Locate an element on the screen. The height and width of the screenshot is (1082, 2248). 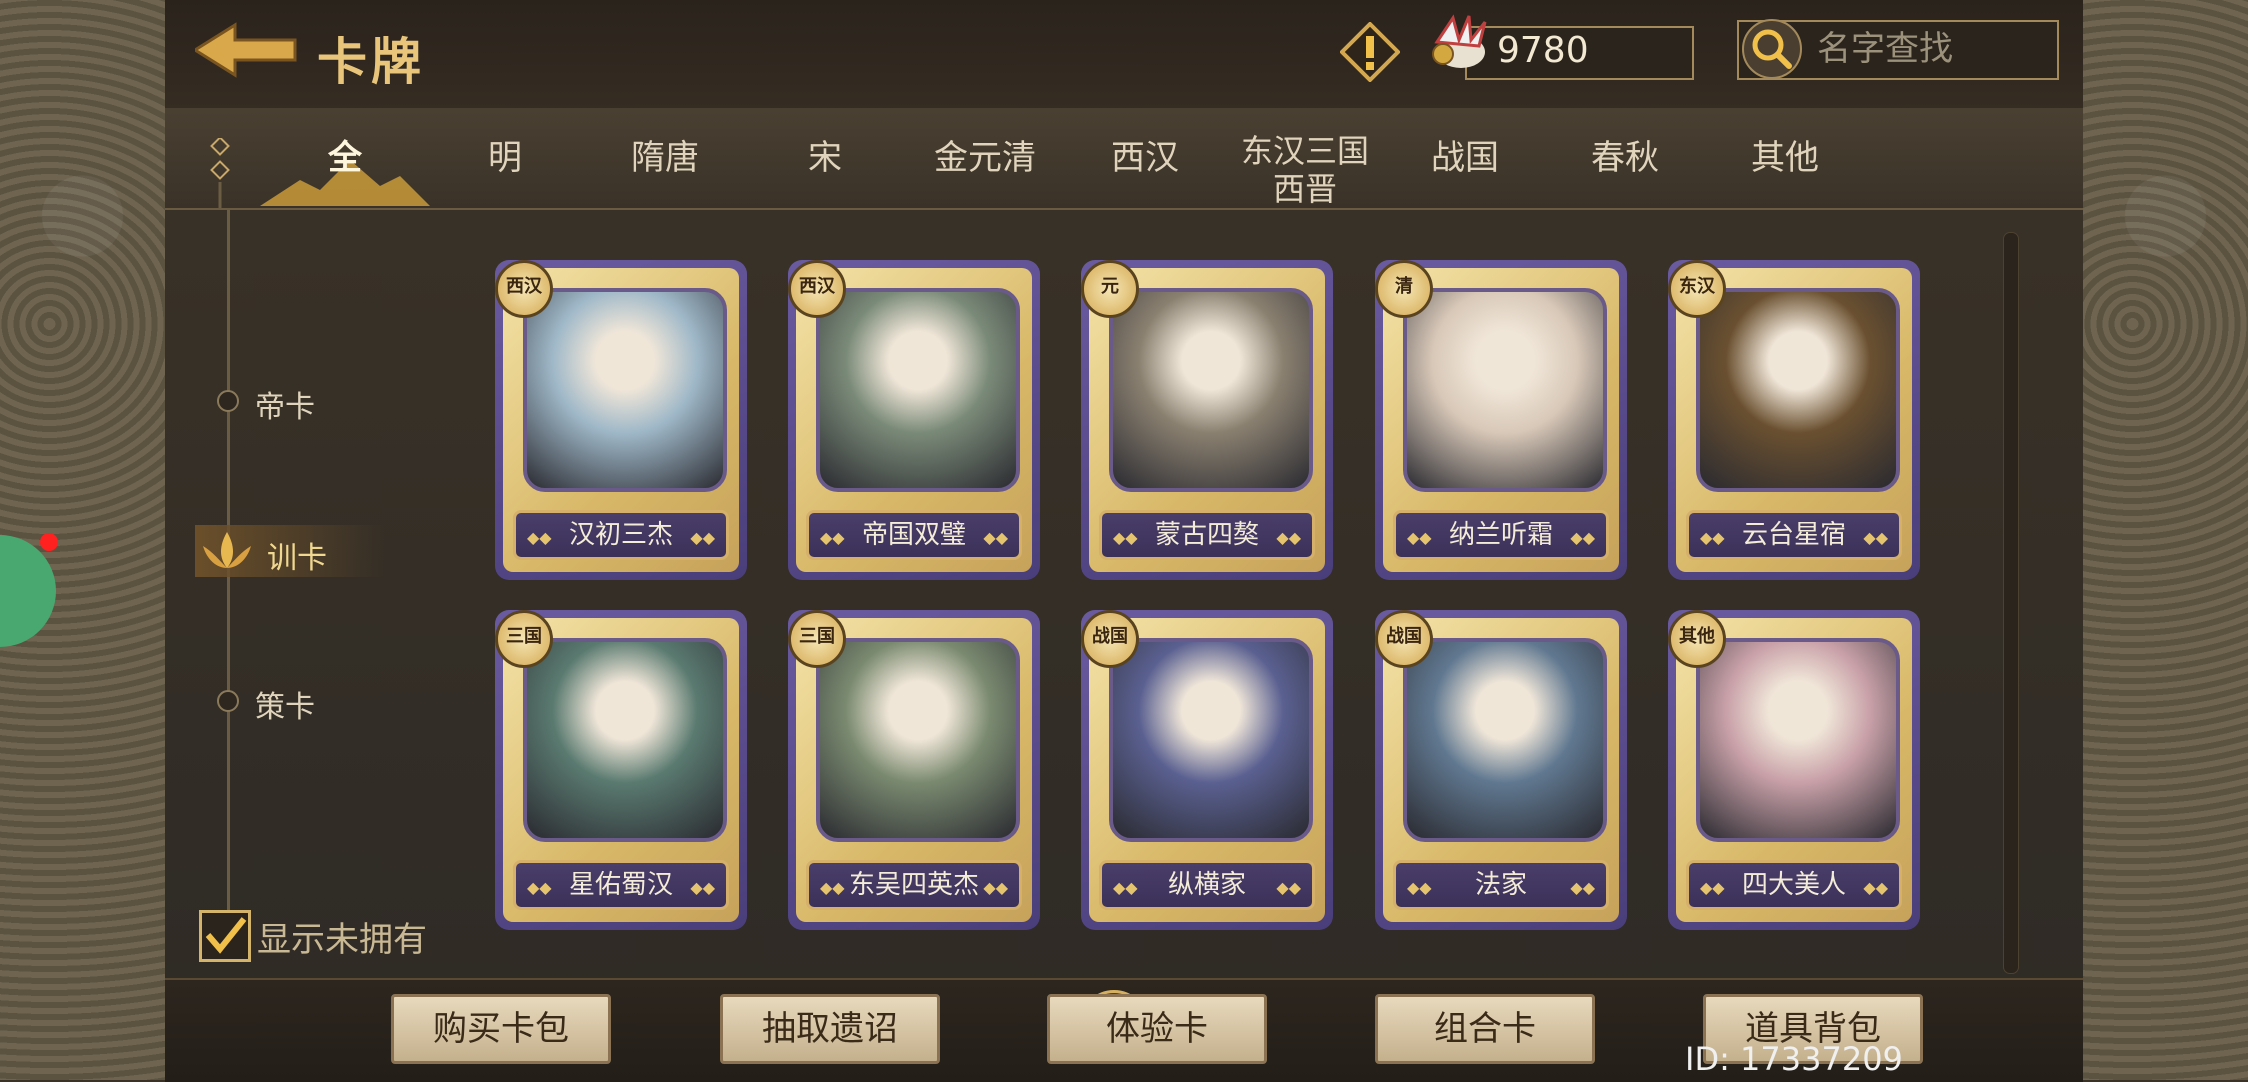
hero-card: 三国 ◆◆ ◆◆ 星佑蜀汉 is located at coordinates (621, 770).